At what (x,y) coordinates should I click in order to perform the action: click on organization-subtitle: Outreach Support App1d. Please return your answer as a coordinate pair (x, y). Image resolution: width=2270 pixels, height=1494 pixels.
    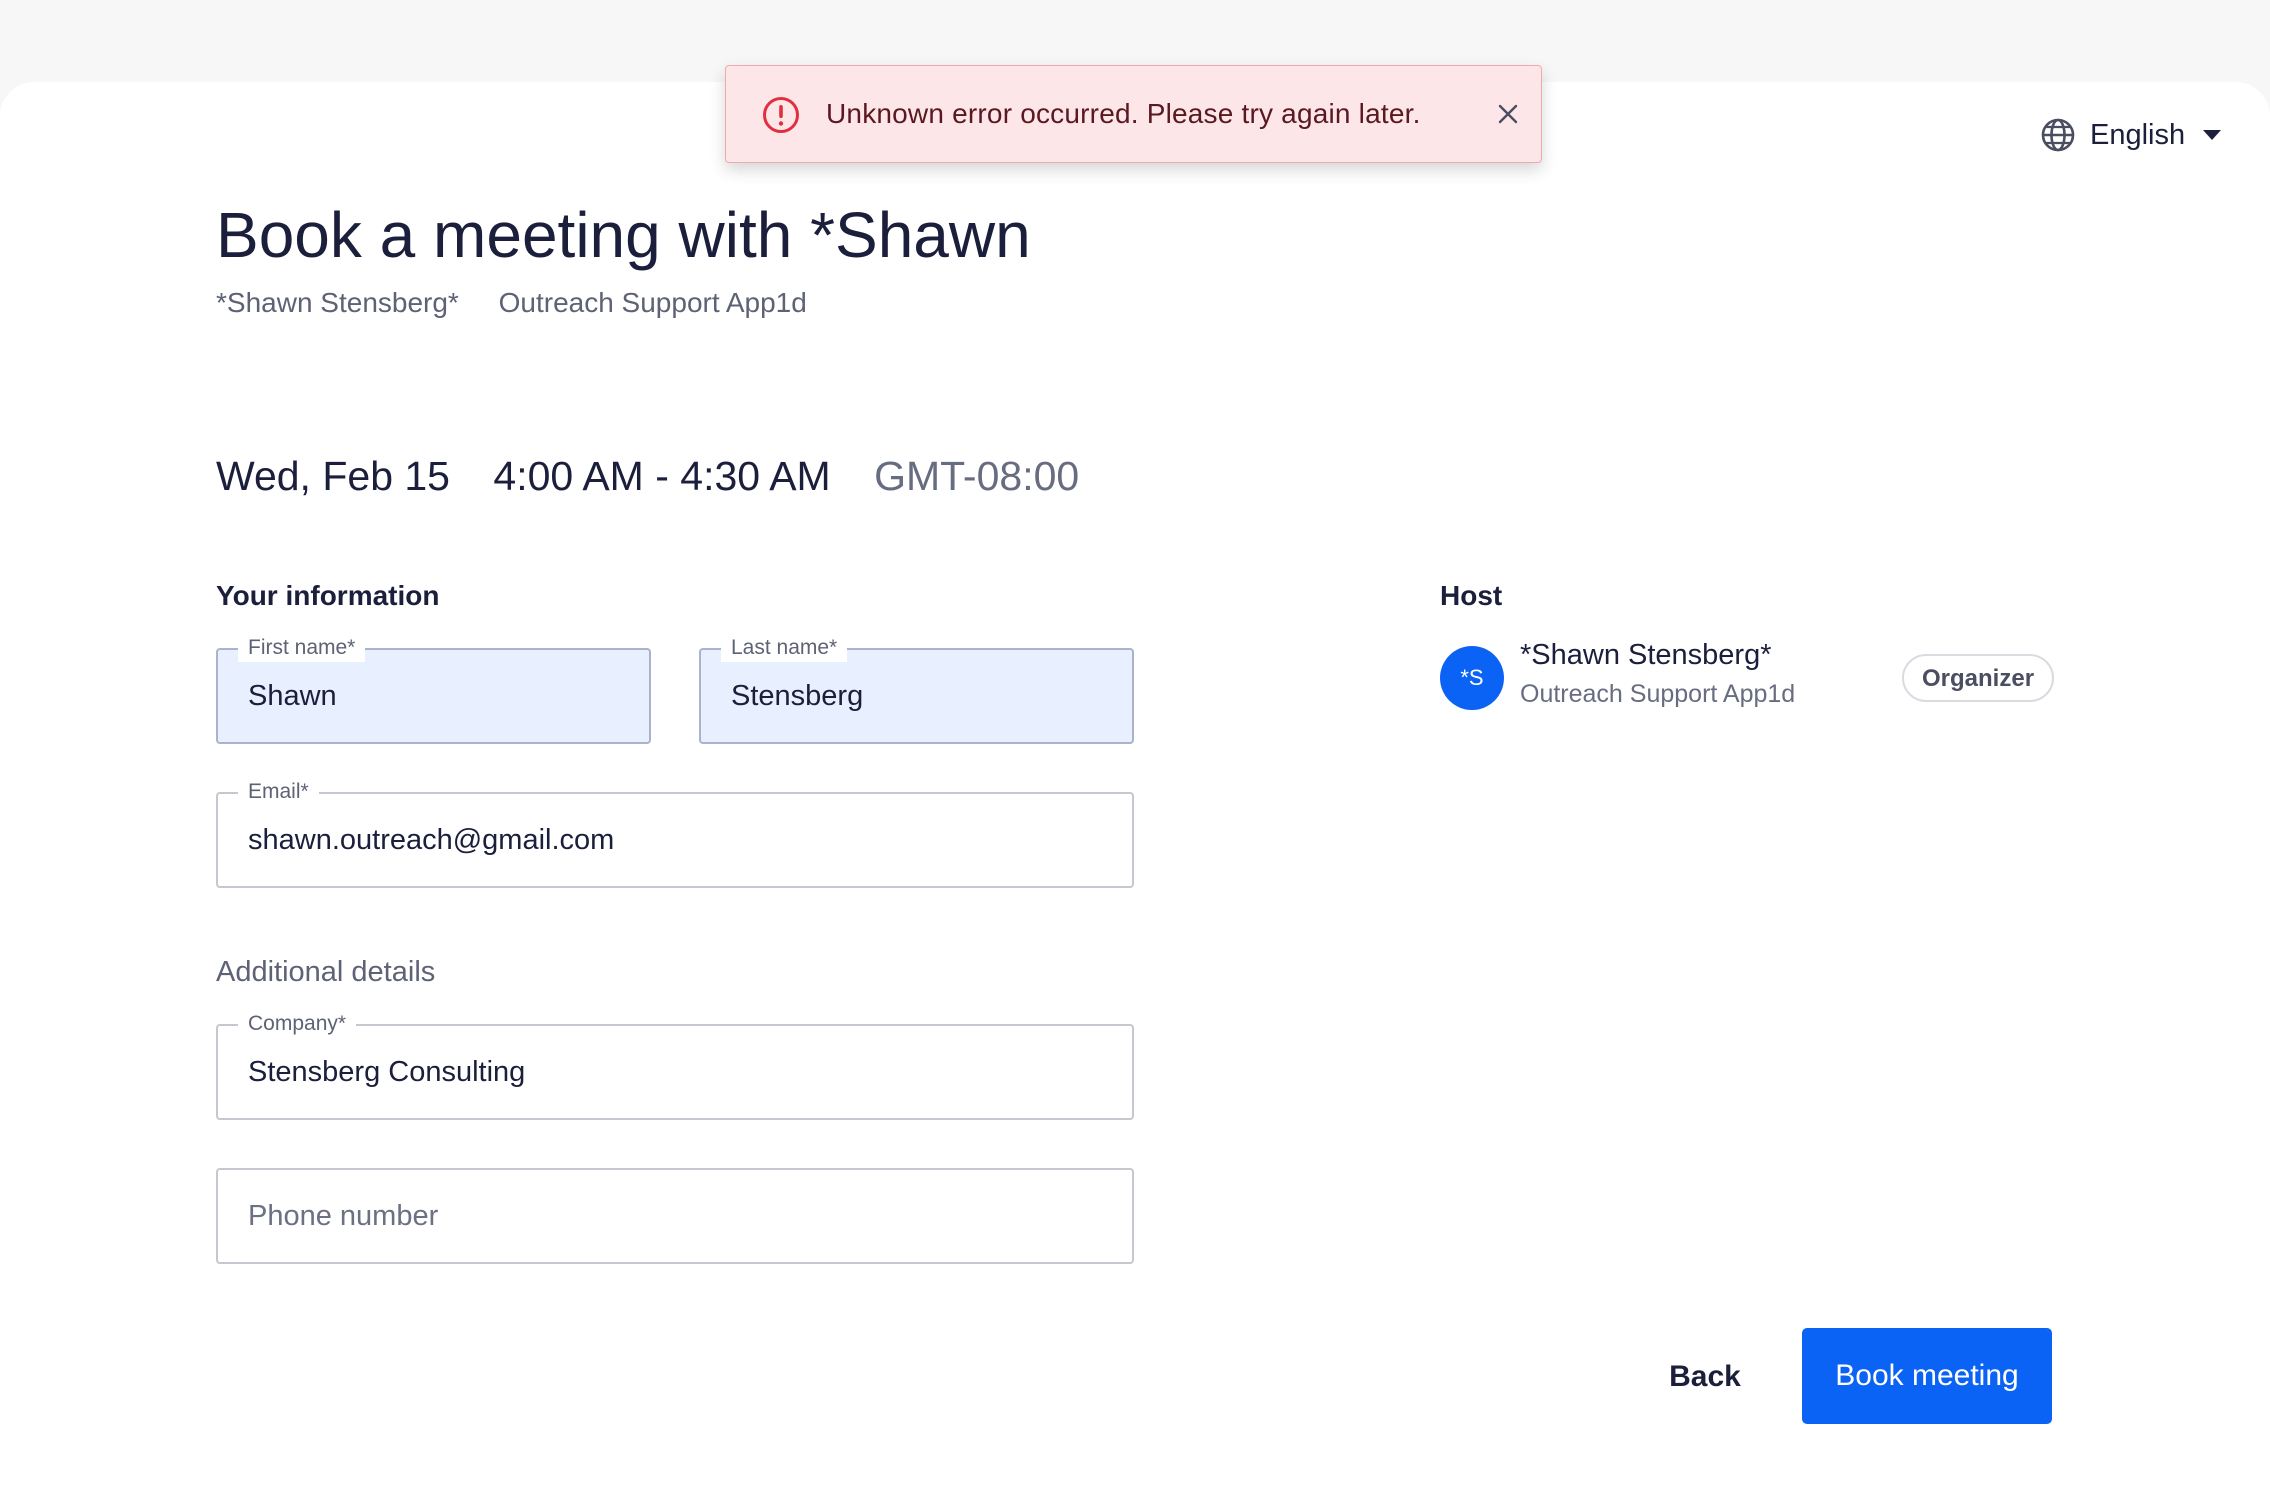
    Looking at the image, I should click on (652, 302).